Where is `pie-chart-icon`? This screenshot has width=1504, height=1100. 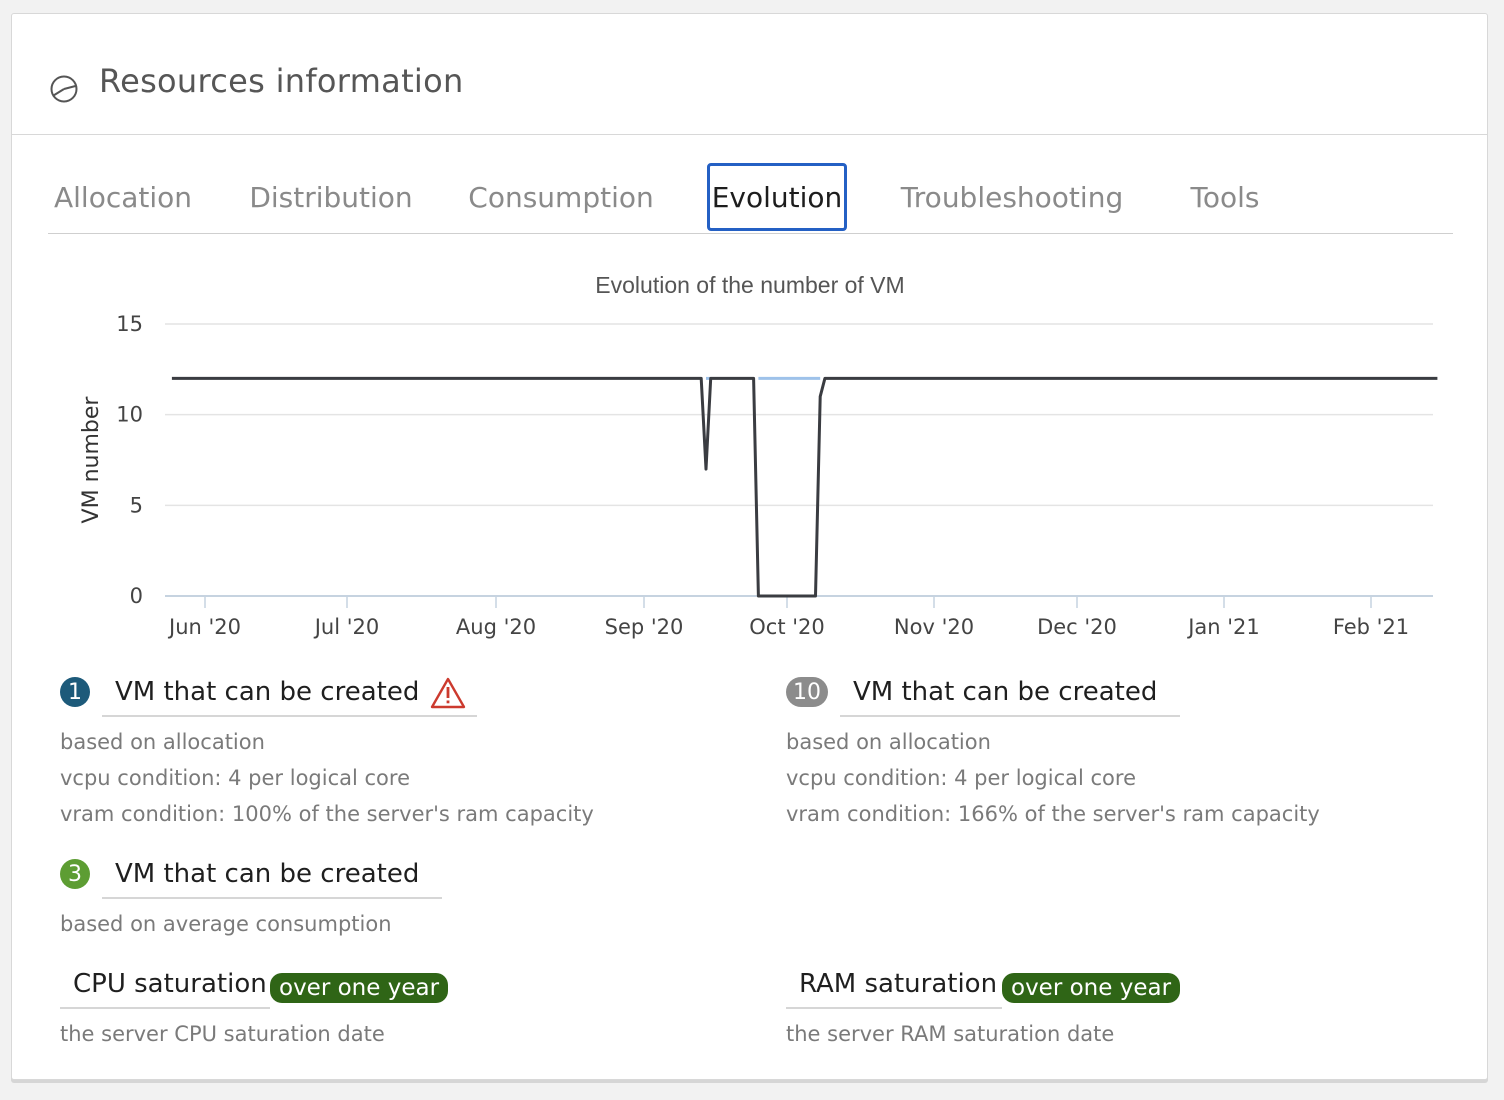 pie-chart-icon is located at coordinates (64, 89).